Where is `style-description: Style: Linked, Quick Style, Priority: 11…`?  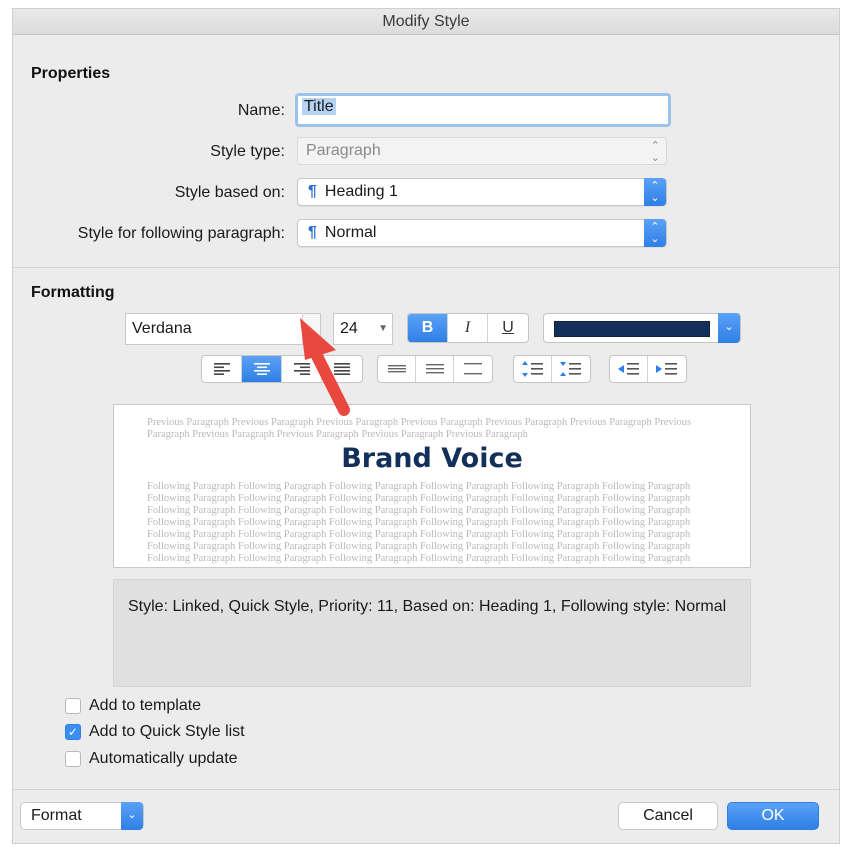 style-description: Style: Linked, Quick Style, Priority: 11… is located at coordinates (432, 633).